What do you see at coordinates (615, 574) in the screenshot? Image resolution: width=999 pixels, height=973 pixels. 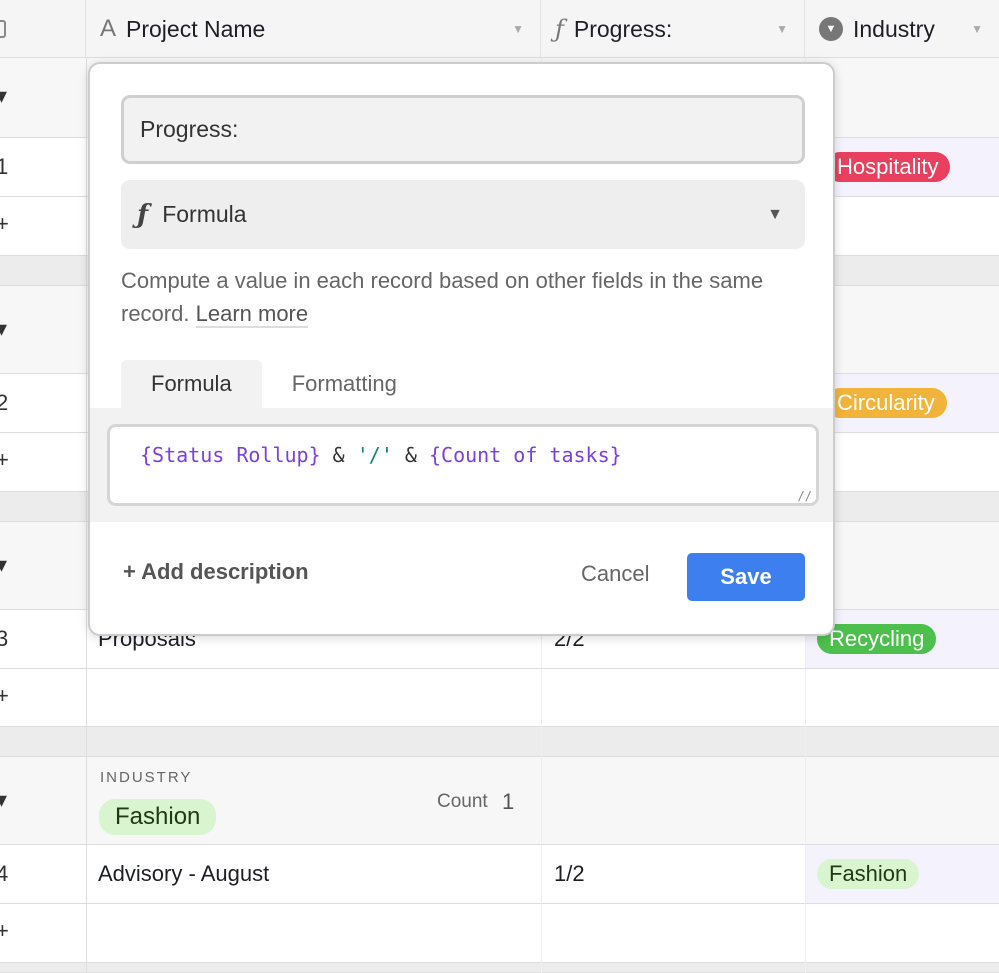 I see `cancel-button: Cancel` at bounding box center [615, 574].